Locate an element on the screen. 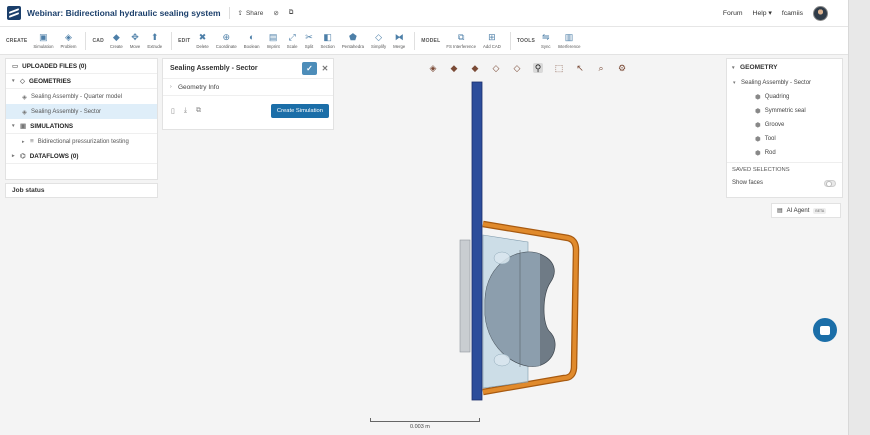 This screenshot has height=435, width=870. merge-icon: ⧓ is located at coordinates (399, 36).